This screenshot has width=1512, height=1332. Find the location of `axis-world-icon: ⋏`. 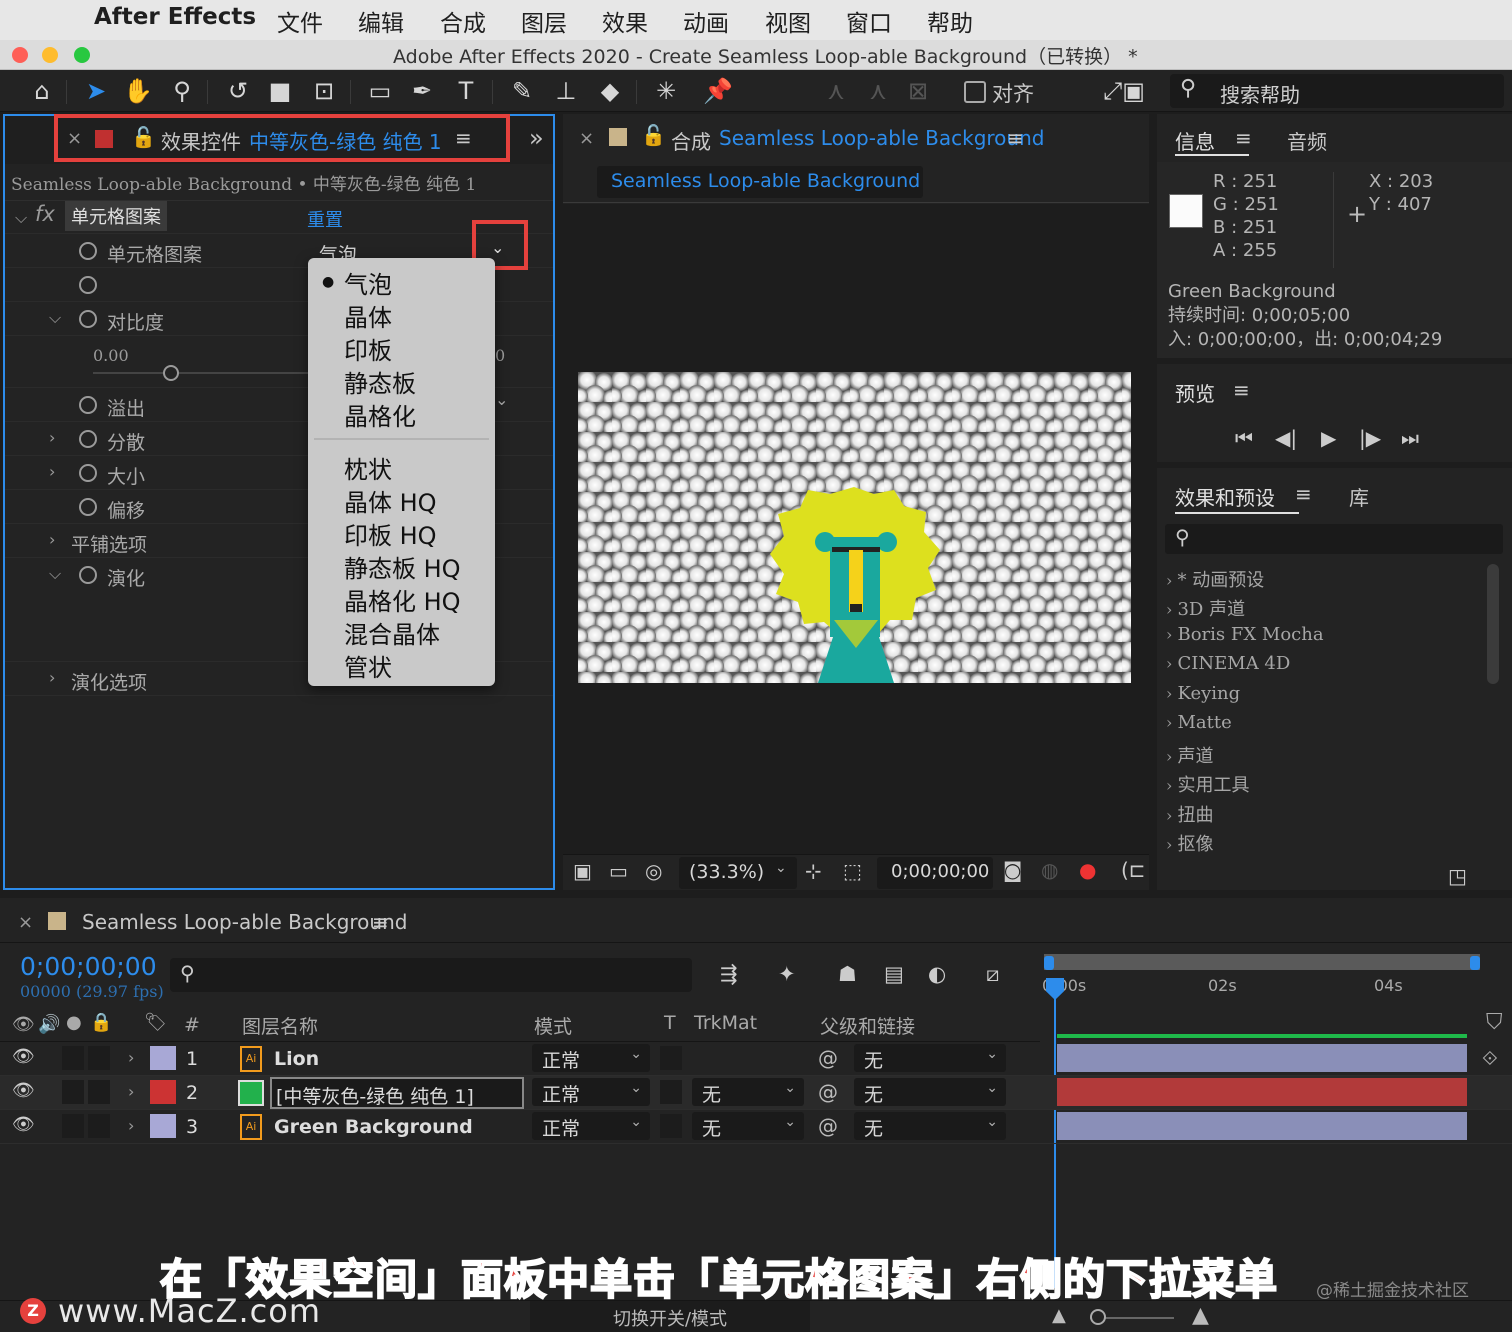

axis-world-icon: ⋏ is located at coordinates (878, 91).